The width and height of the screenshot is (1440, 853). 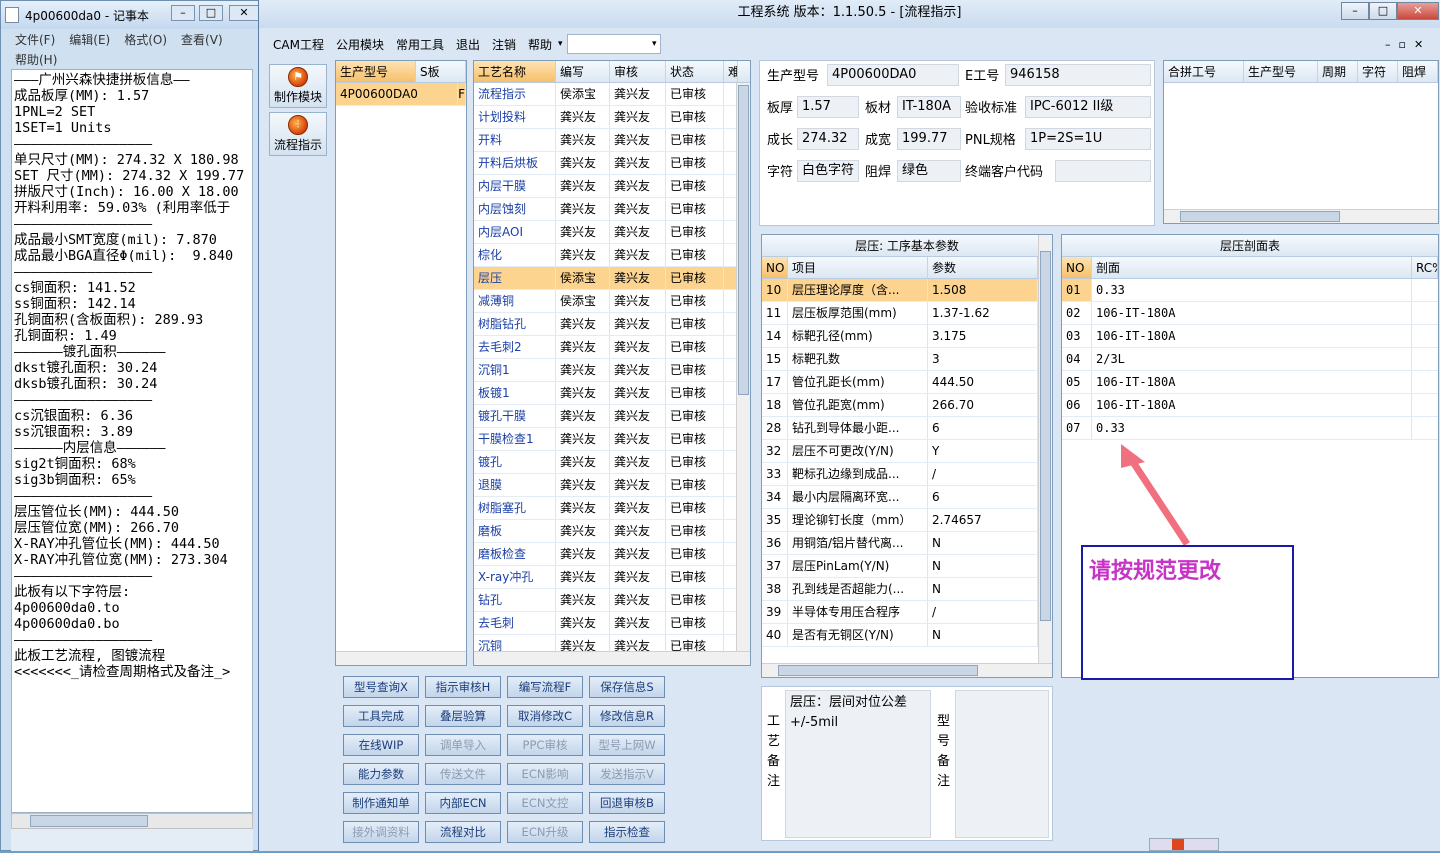 What do you see at coordinates (1355, 11) in the screenshot?
I see `app-minimize-button: –` at bounding box center [1355, 11].